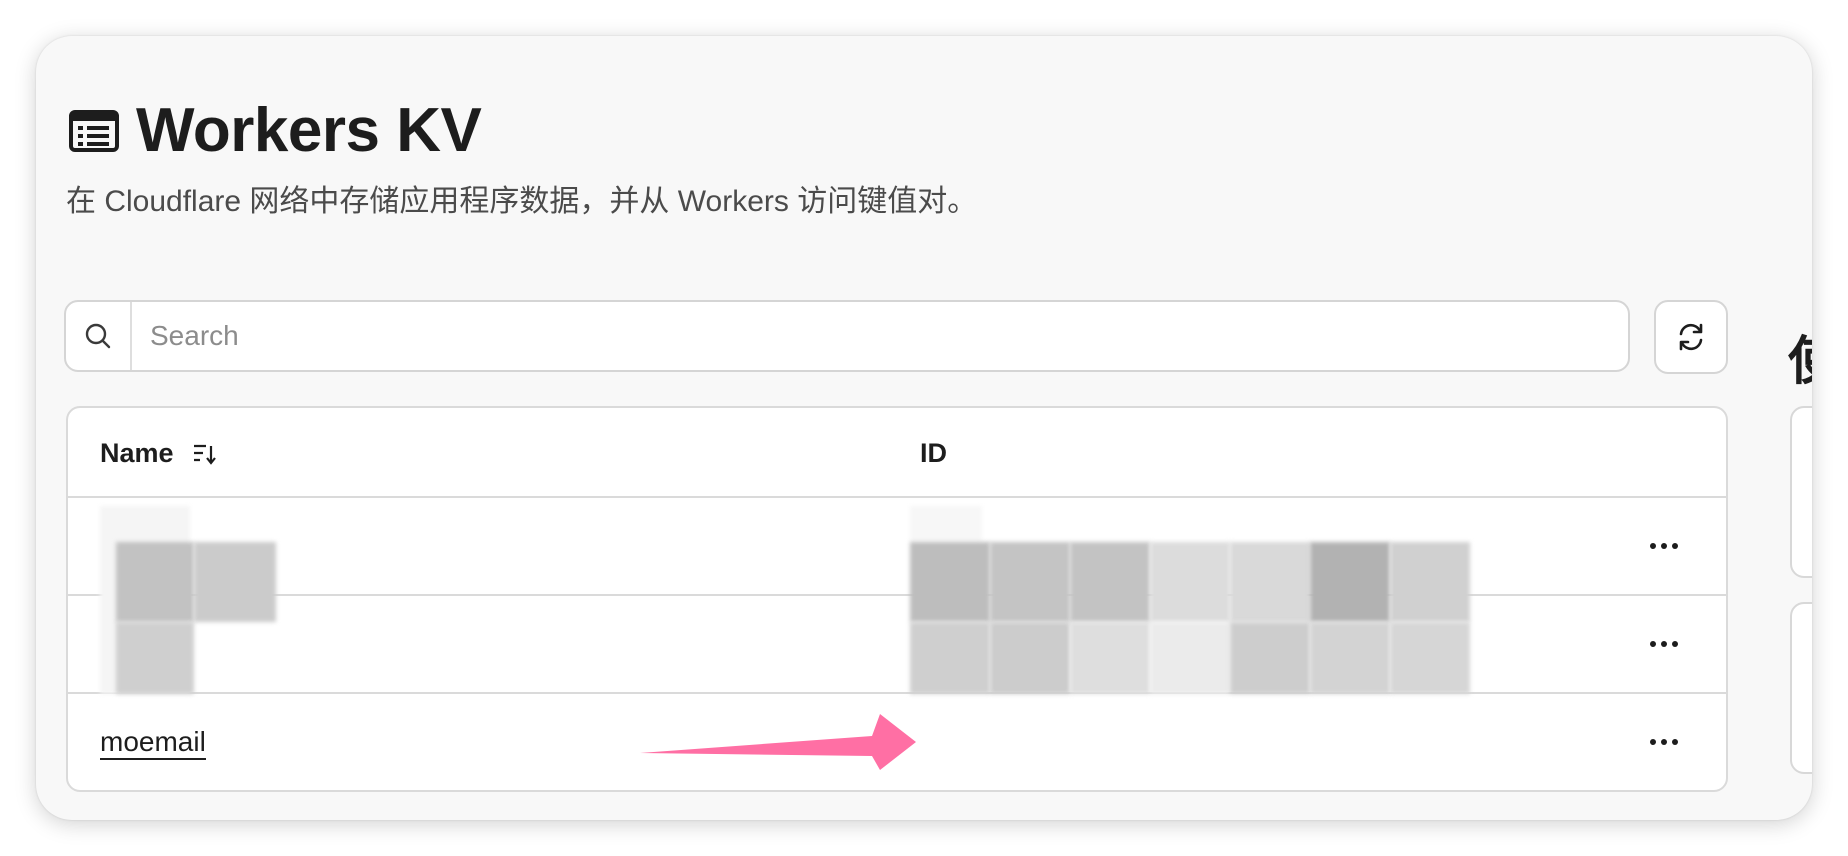 The width and height of the screenshot is (1848, 856). Describe the element at coordinates (94, 131) in the screenshot. I see `list-document-icon` at that location.